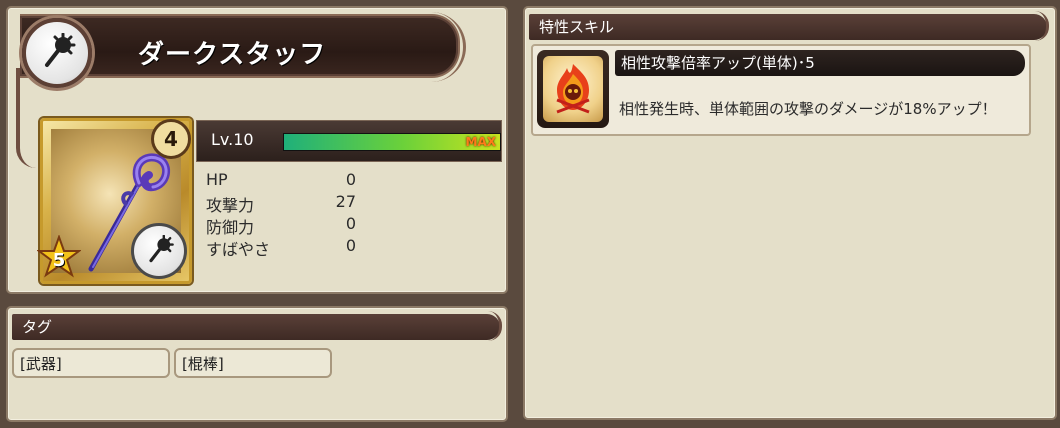  What do you see at coordinates (238, 249) in the screenshot?
I see `stat-label: すばやさ` at bounding box center [238, 249].